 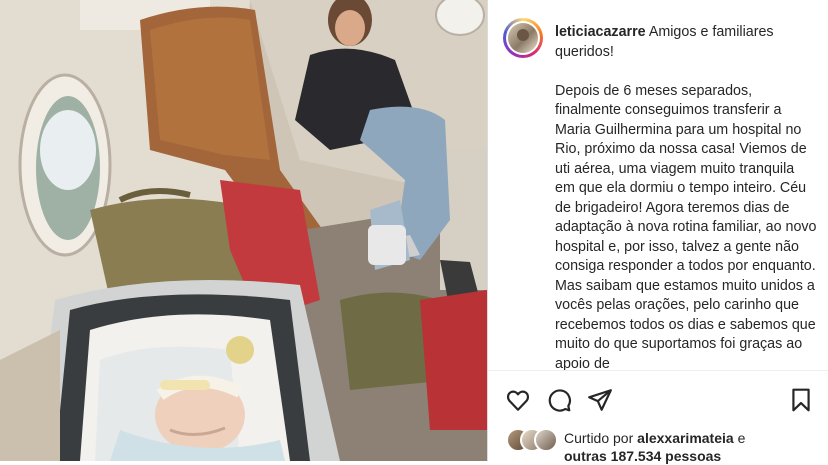 I want to click on heart-icon, so click(x=518, y=400).